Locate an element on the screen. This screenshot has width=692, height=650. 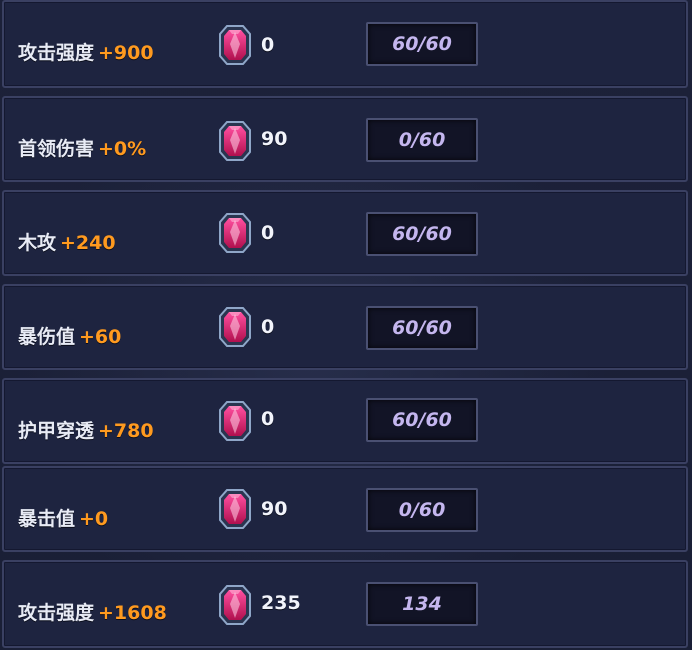
stat-name: 暴伤值 is located at coordinates (47, 337).